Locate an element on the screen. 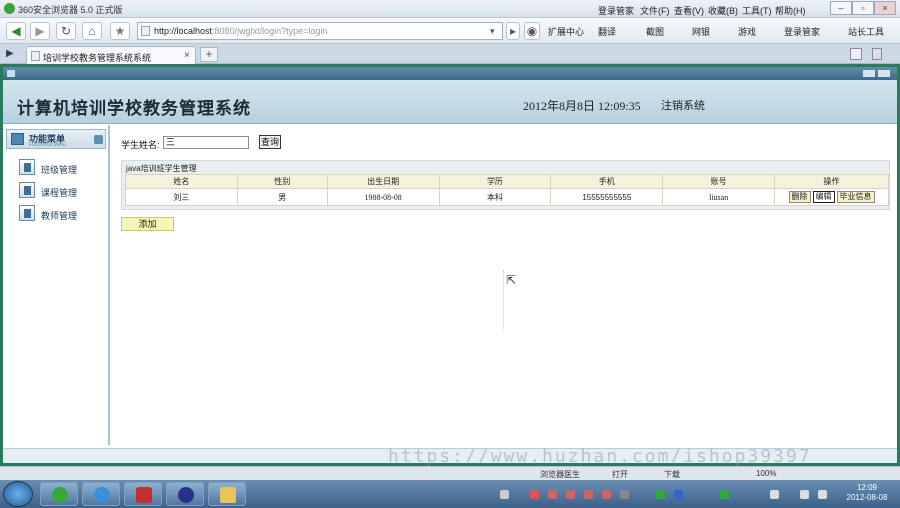 Image resolution: width=900 pixels, height=508 pixels. tool-login-manager: 登录管家 is located at coordinates (802, 31).